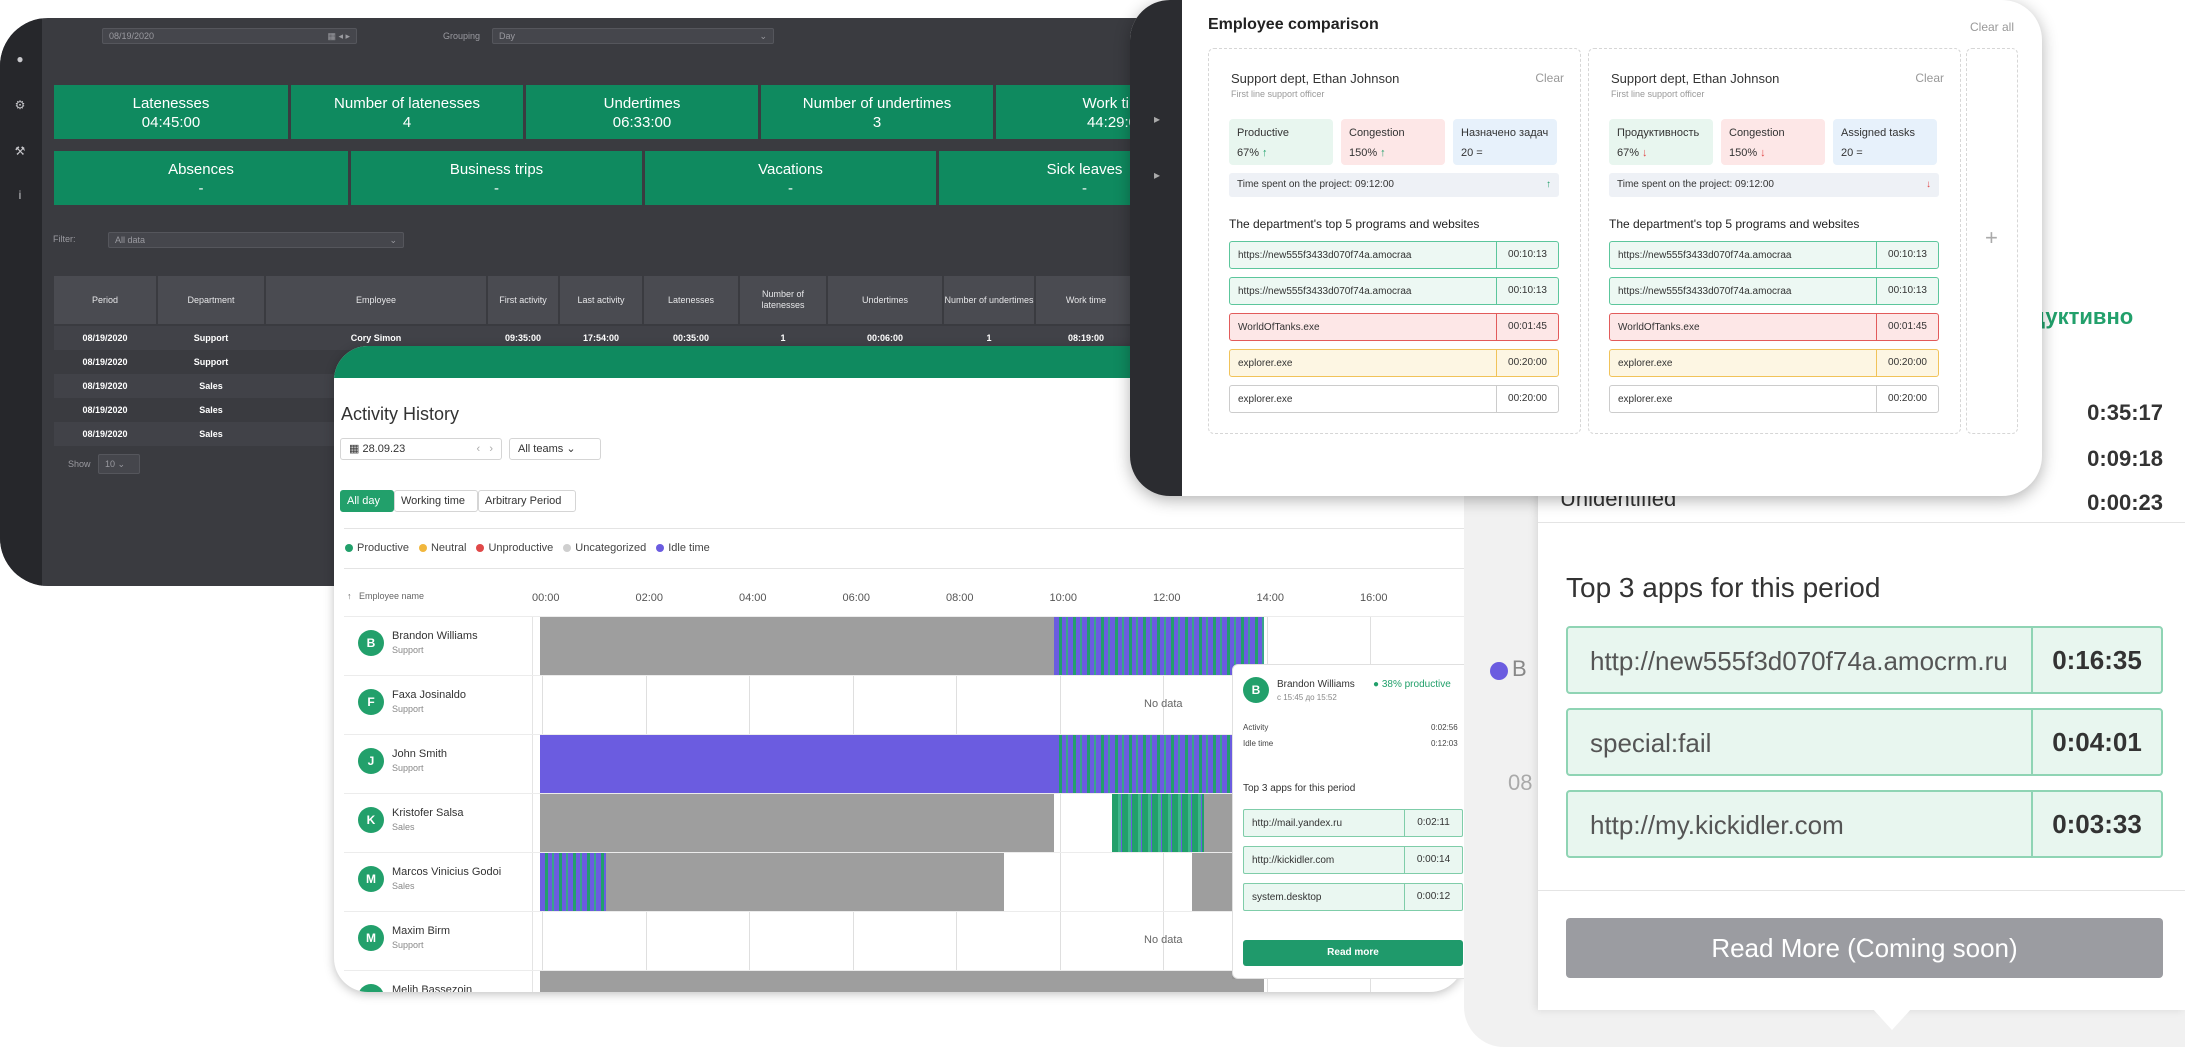 The height and width of the screenshot is (1047, 2185). I want to click on background-number: 08, so click(1520, 782).